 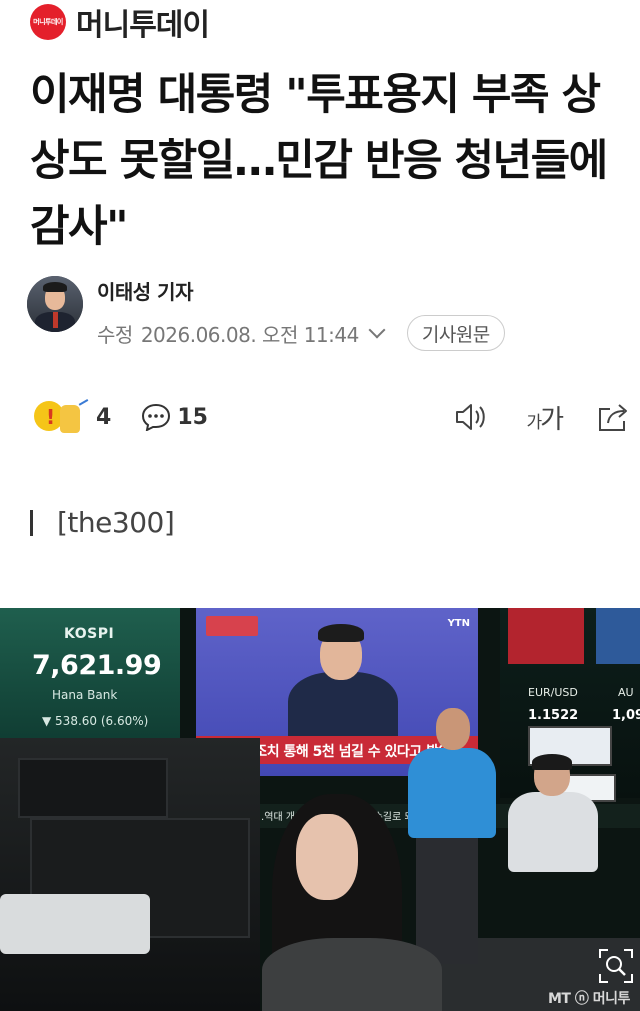 I want to click on board-blue-panel, so click(x=618, y=636).